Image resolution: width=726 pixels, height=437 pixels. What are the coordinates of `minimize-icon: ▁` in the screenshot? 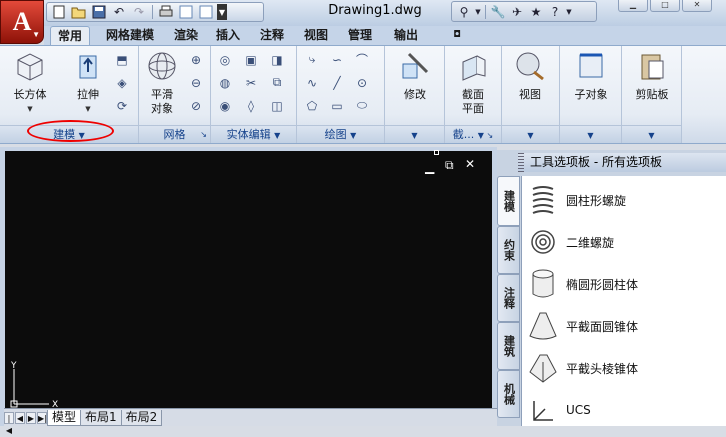 It's located at (429, 167).